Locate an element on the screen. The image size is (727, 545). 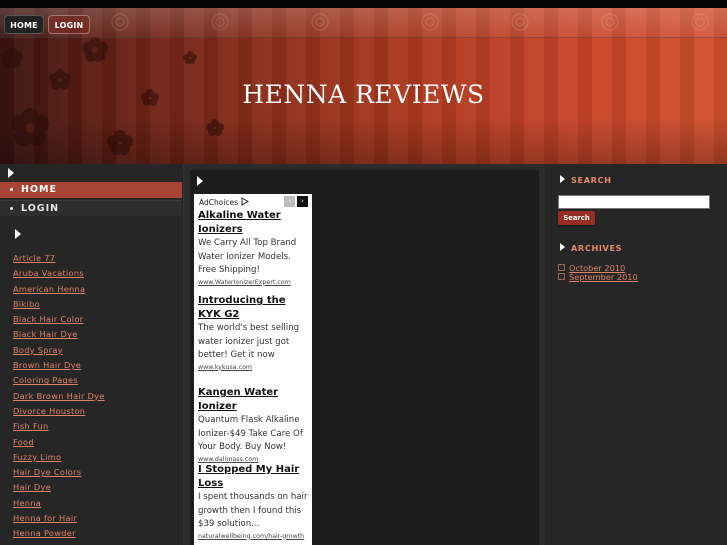
category-list-item: Dark Brown Hair Dye is located at coordinates (59, 396).